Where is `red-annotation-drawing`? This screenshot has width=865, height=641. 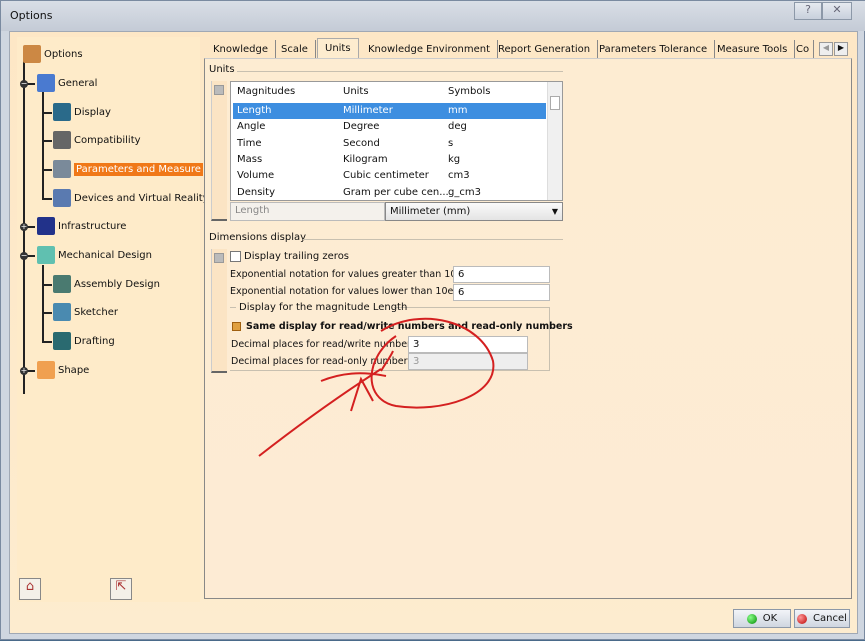 red-annotation-drawing is located at coordinates (376, 387).